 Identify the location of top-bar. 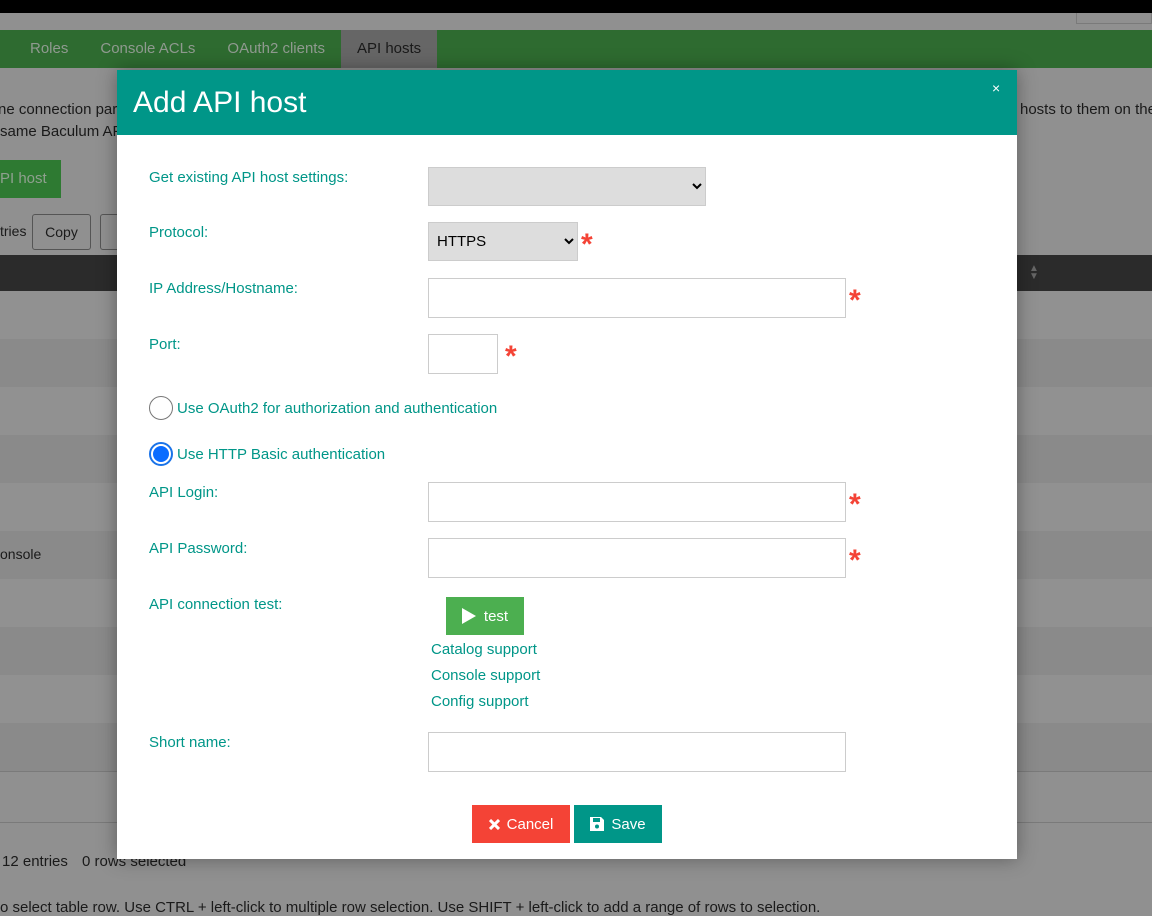
(576, 6).